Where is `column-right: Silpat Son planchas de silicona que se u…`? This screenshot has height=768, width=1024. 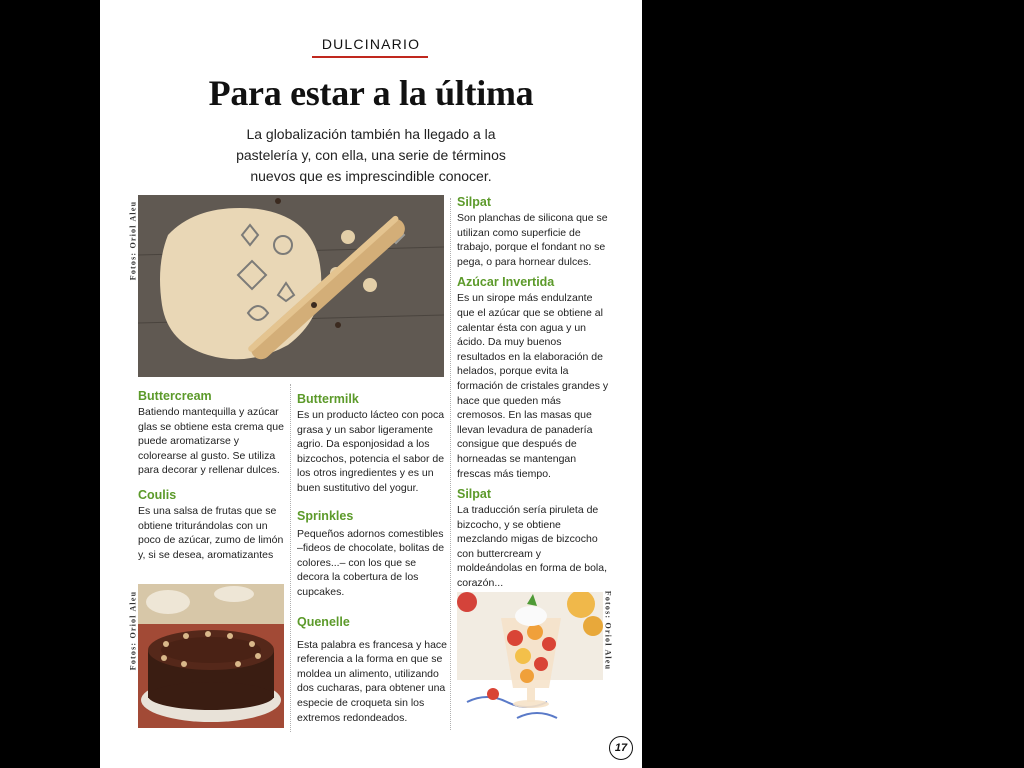 column-right: Silpat Son planchas de silicona que se u… is located at coordinates (533, 392).